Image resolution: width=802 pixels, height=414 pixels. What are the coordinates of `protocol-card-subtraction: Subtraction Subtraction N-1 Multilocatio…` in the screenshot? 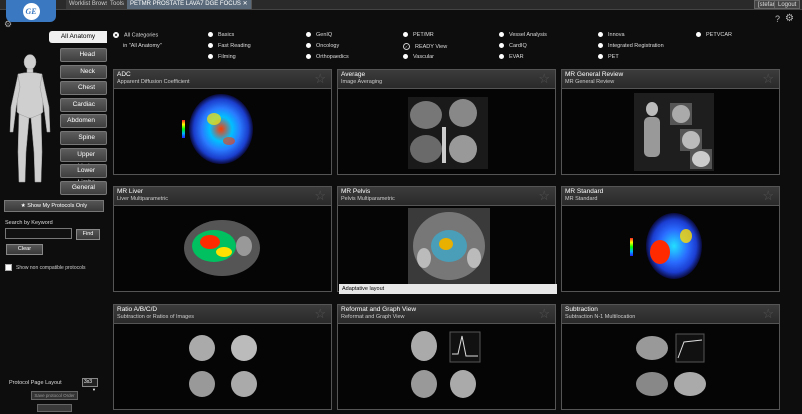 It's located at (670, 357).